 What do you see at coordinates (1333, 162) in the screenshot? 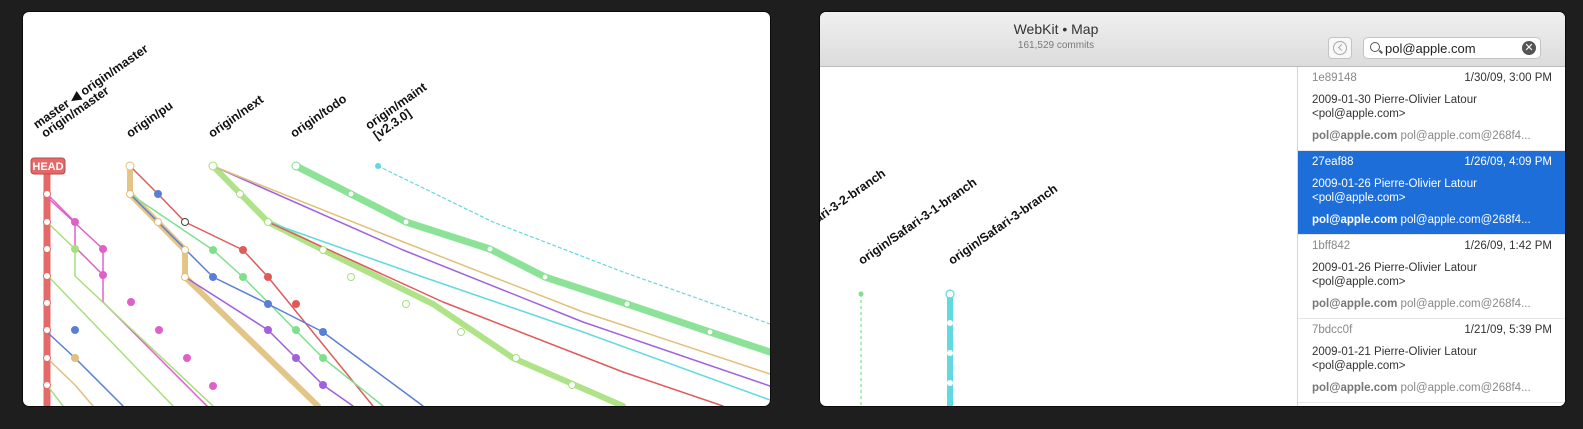
I see `commit-hash: 27eaf88` at bounding box center [1333, 162].